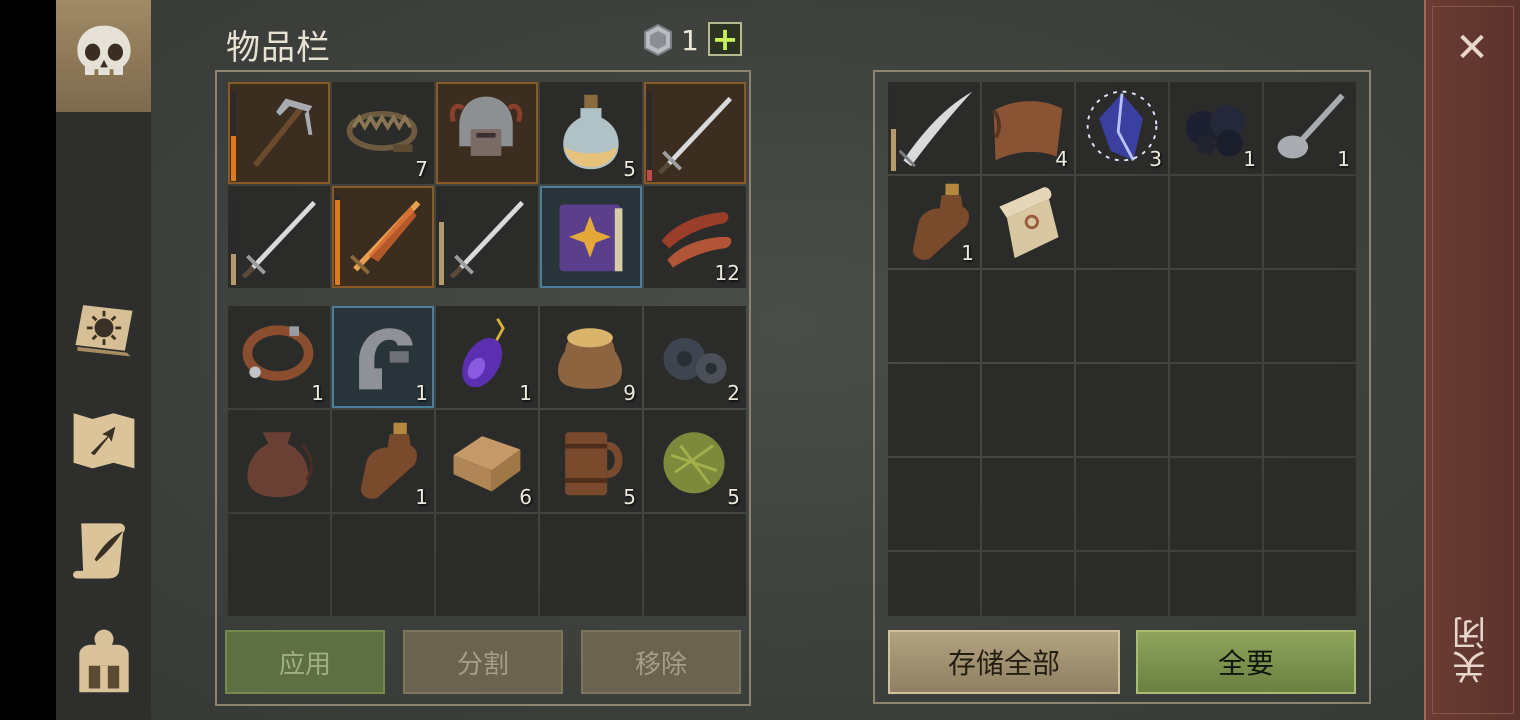 The image size is (1520, 720). I want to click on potion-flask-icon, so click(591, 132).